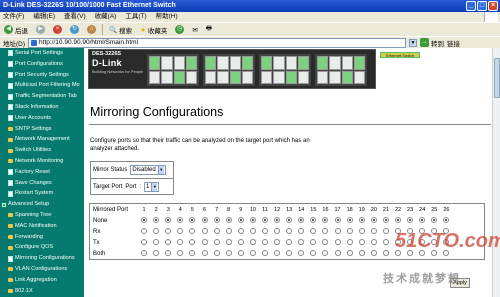 Image resolution: width=500 pixels, height=297 pixels. I want to click on sidebar-item: Restart System, so click(42, 193).